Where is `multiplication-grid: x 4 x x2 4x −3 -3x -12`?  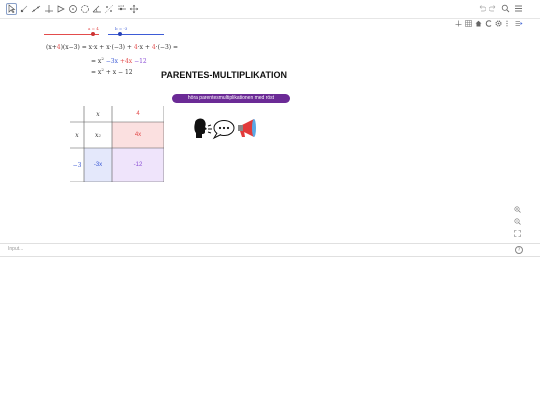 multiplication-grid: x 4 x x2 4x −3 -3x -12 is located at coordinates (117, 144).